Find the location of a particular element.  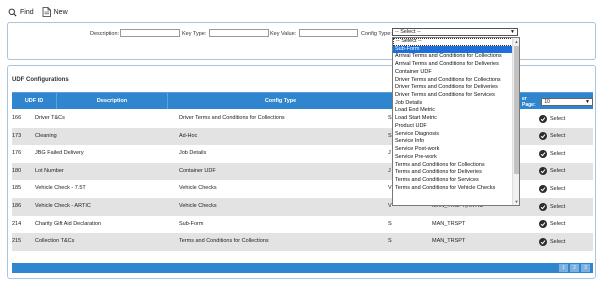

chevron-down-icon: ▼ is located at coordinates (587, 102).